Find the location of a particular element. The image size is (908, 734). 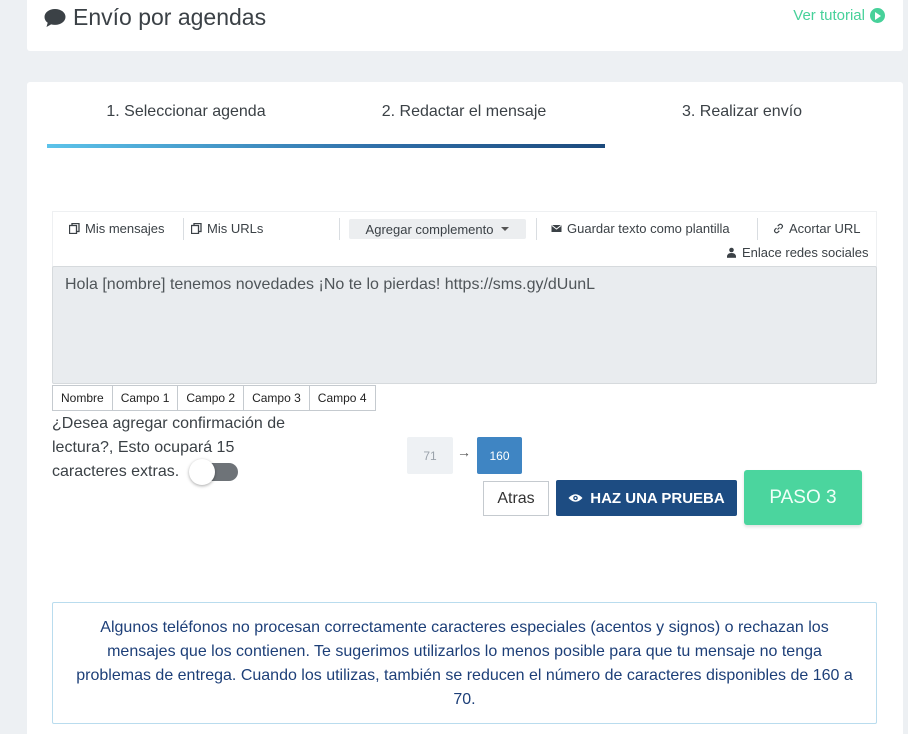

envelope-icon is located at coordinates (556, 228).